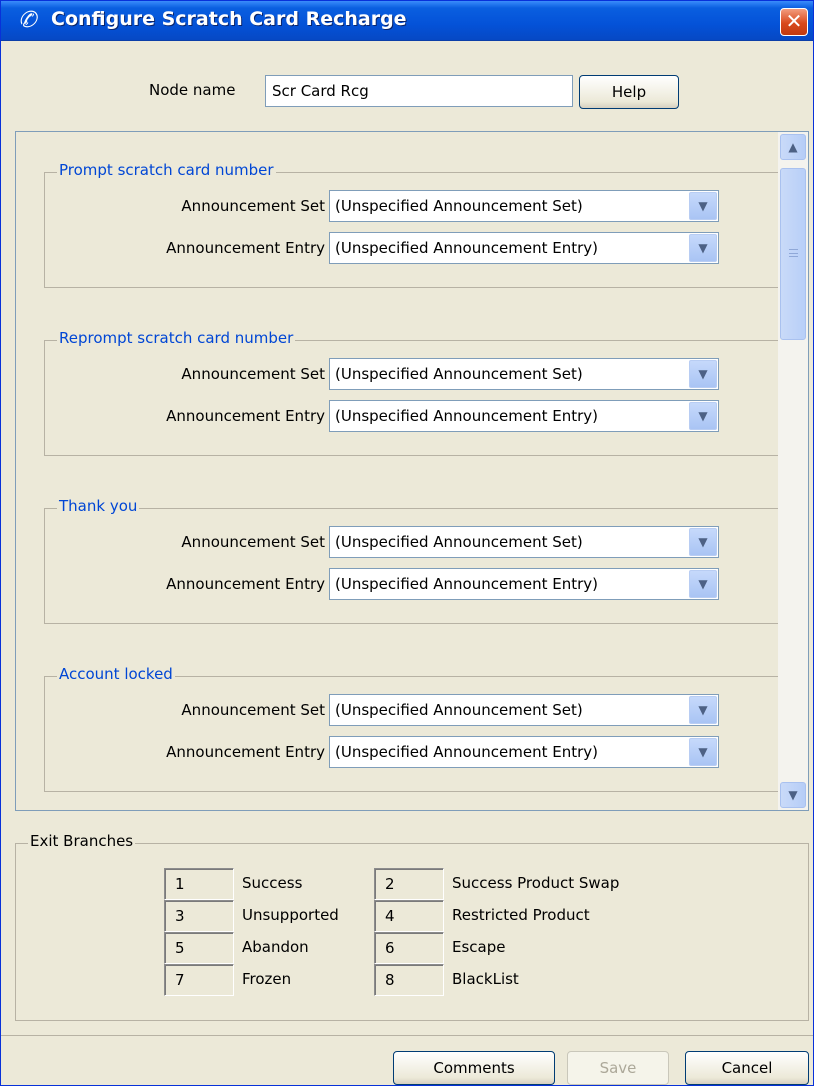 The image size is (814, 1086). What do you see at coordinates (290, 915) in the screenshot?
I see `branch-label: Unsupported` at bounding box center [290, 915].